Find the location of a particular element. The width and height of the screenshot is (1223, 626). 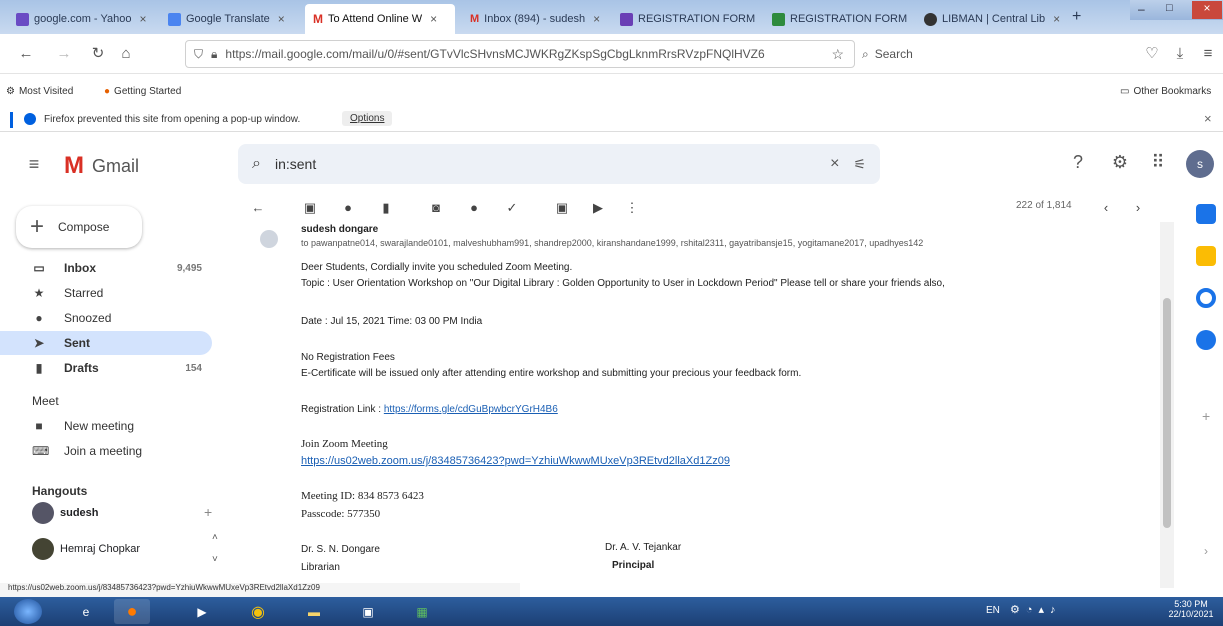

home-icon: ⌂ is located at coordinates (126, 54).